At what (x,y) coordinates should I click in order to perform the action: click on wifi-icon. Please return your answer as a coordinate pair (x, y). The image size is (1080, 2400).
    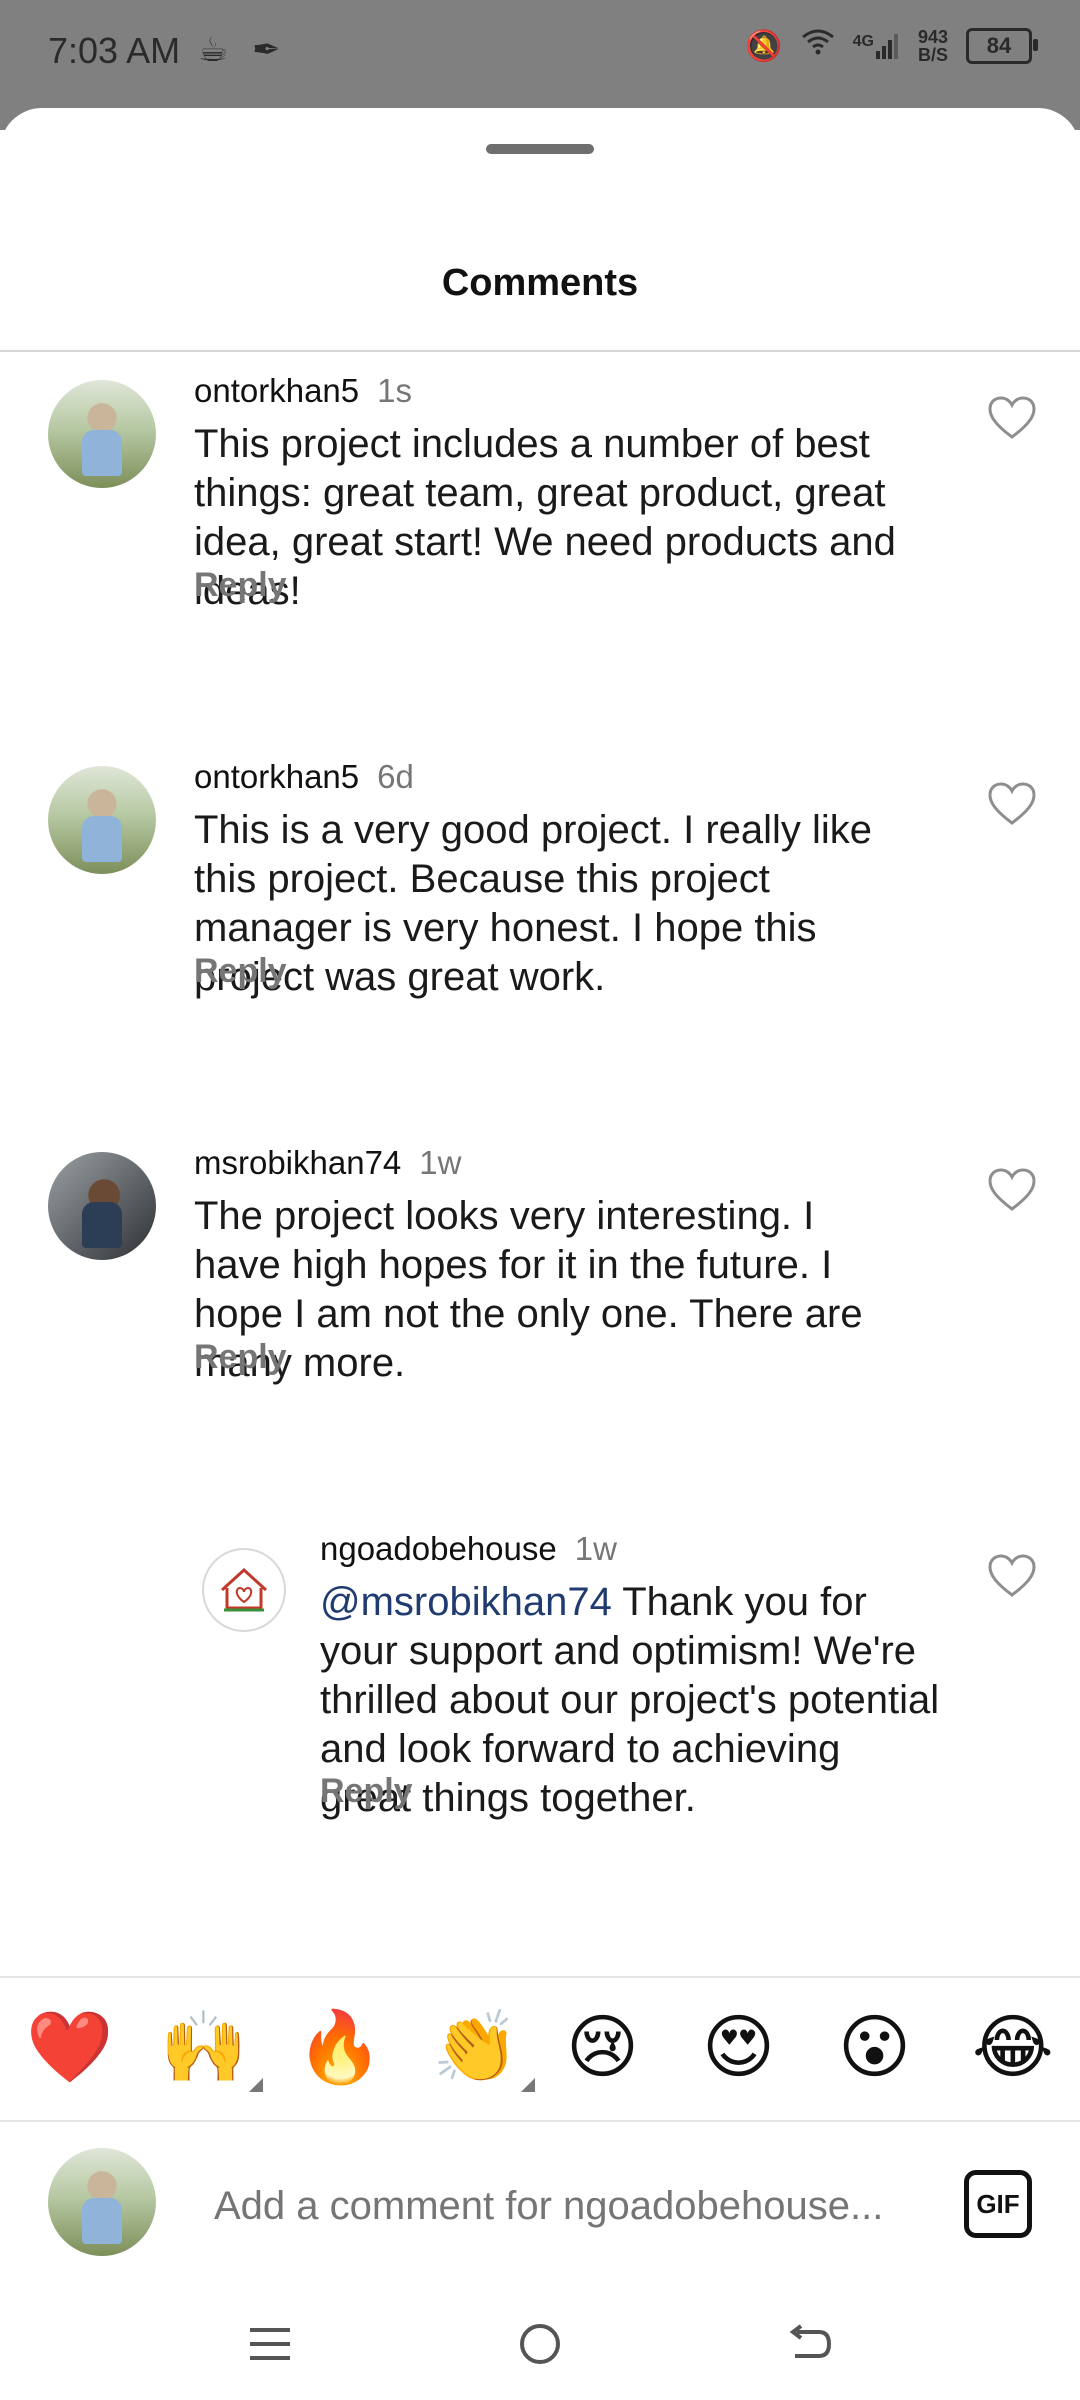
    Looking at the image, I should click on (818, 46).